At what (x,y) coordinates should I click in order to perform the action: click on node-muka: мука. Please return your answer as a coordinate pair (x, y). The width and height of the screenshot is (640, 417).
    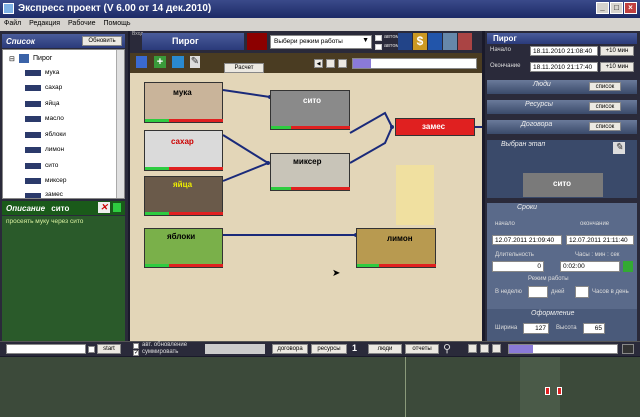
    Looking at the image, I should click on (183, 102).